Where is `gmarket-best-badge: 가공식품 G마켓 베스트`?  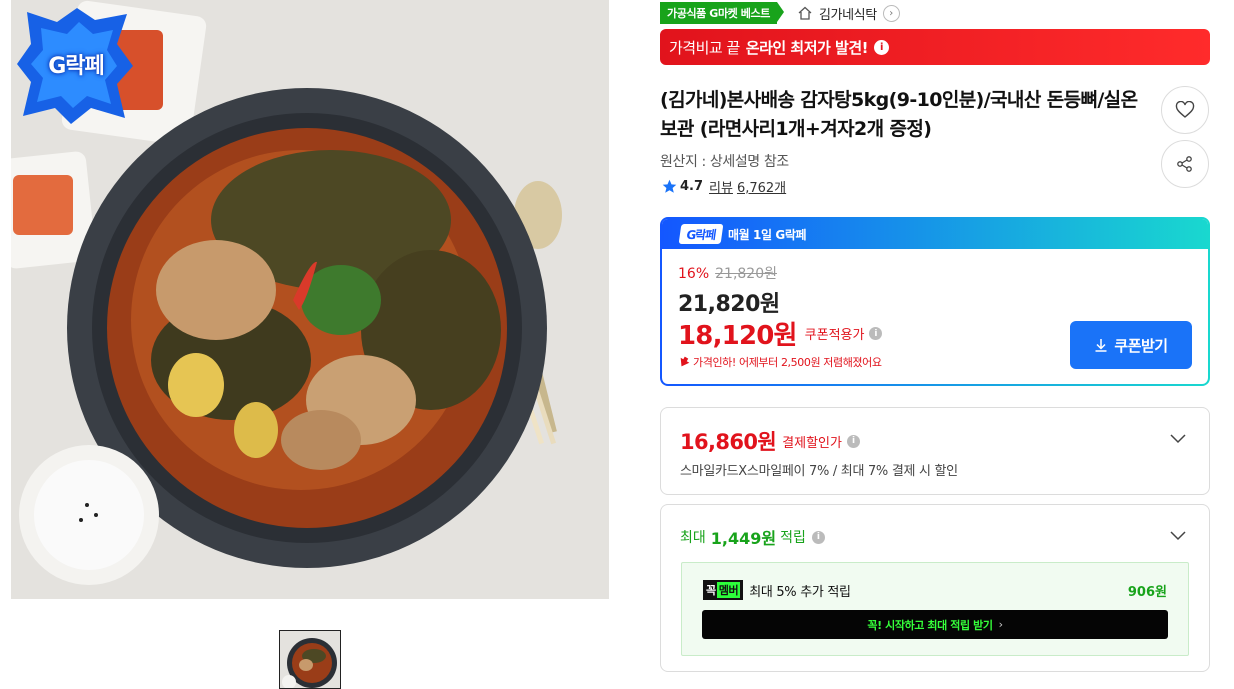 gmarket-best-badge: 가공식품 G마켓 베스트 is located at coordinates (722, 13).